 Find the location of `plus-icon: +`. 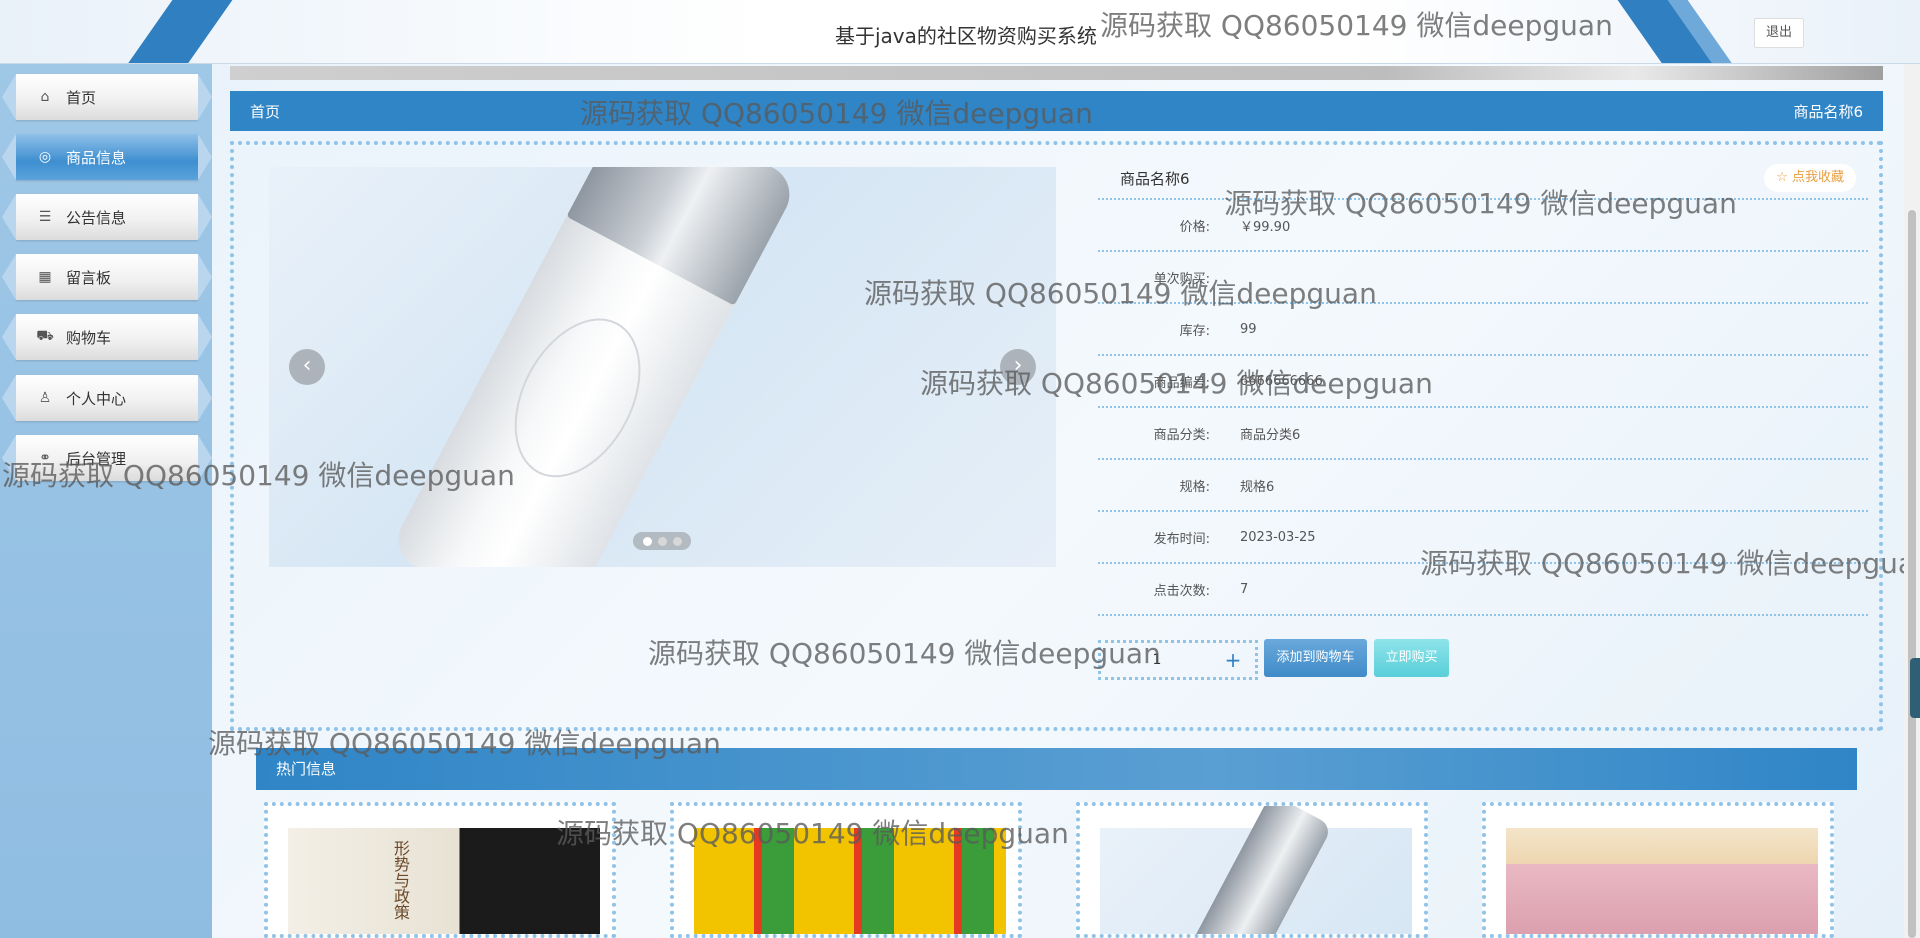

plus-icon: + is located at coordinates (1233, 660).